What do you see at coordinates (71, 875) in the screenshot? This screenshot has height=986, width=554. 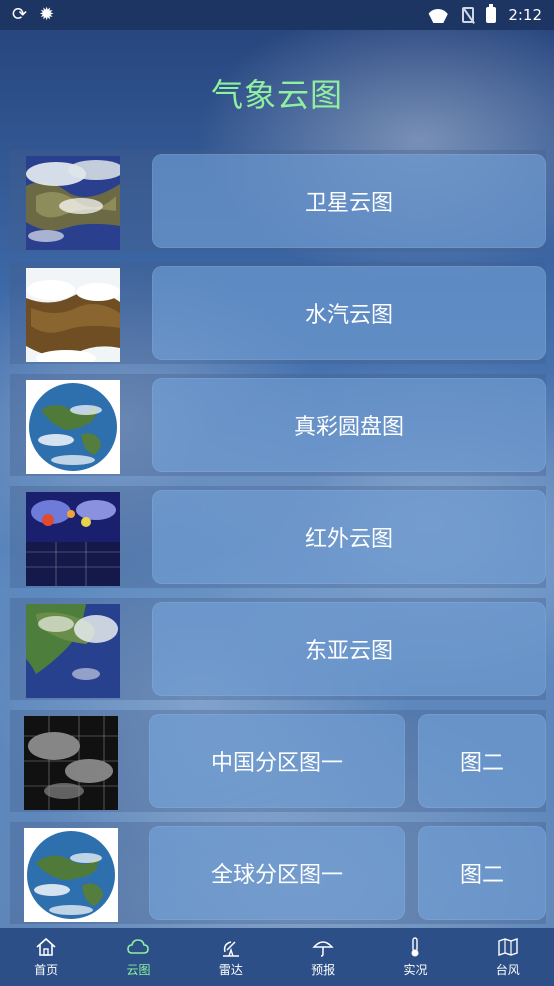 I see `global-region-thumbnail` at bounding box center [71, 875].